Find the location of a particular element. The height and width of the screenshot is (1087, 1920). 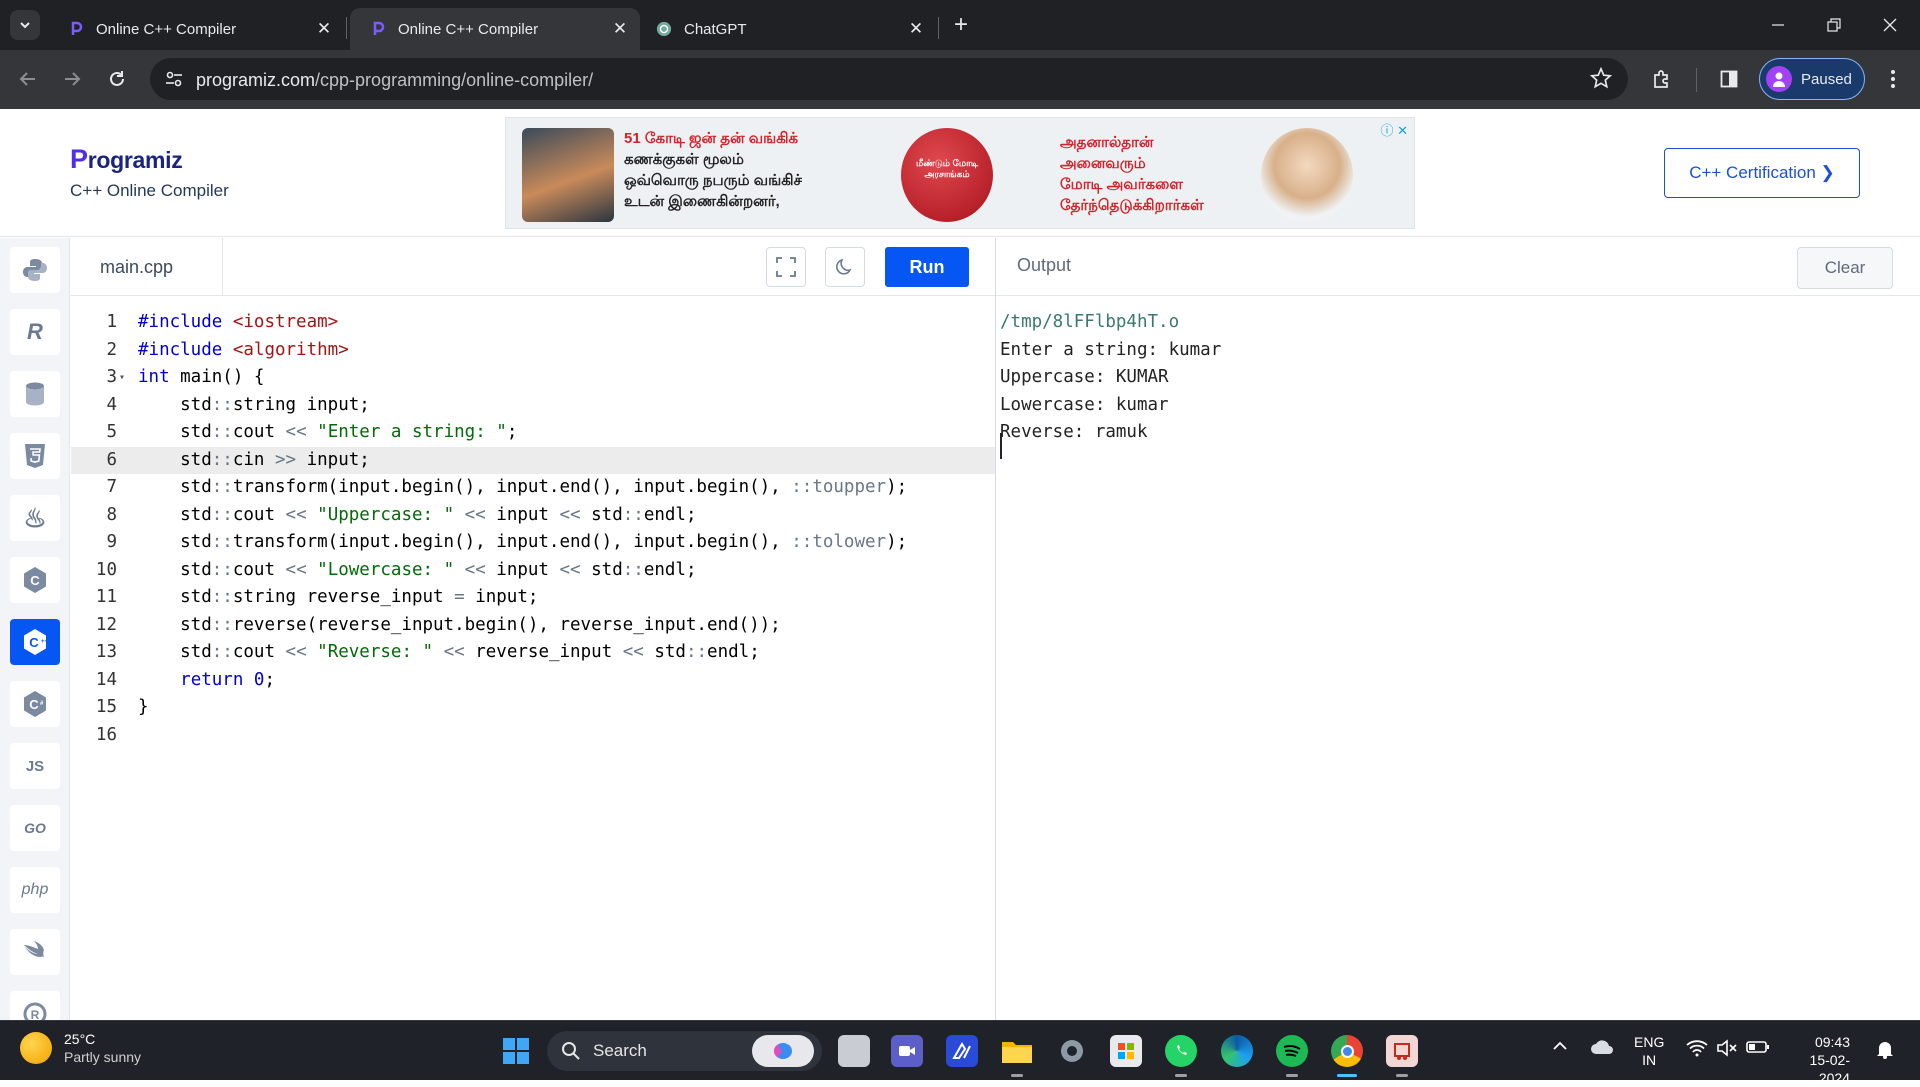

plus-icon: + is located at coordinates (960, 24).